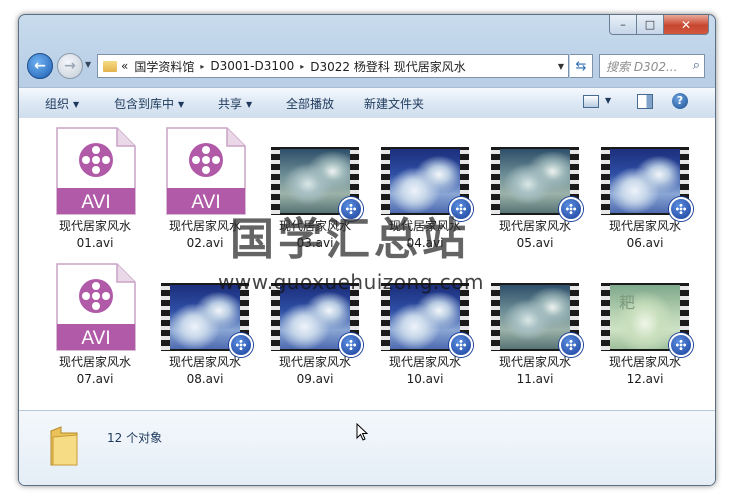 The width and height of the screenshot is (732, 500). I want to click on file-name-line2: 01.avi, so click(95, 243).